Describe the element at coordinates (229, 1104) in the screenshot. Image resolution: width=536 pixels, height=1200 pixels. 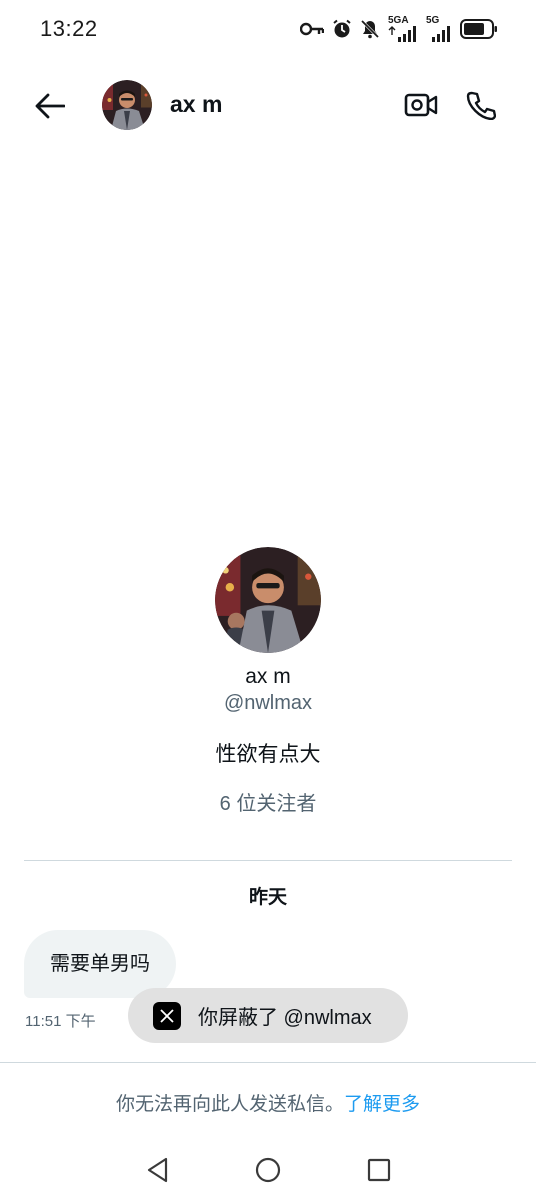
I see `blocked-note-text: 你无法再向此人发送私信。` at that location.